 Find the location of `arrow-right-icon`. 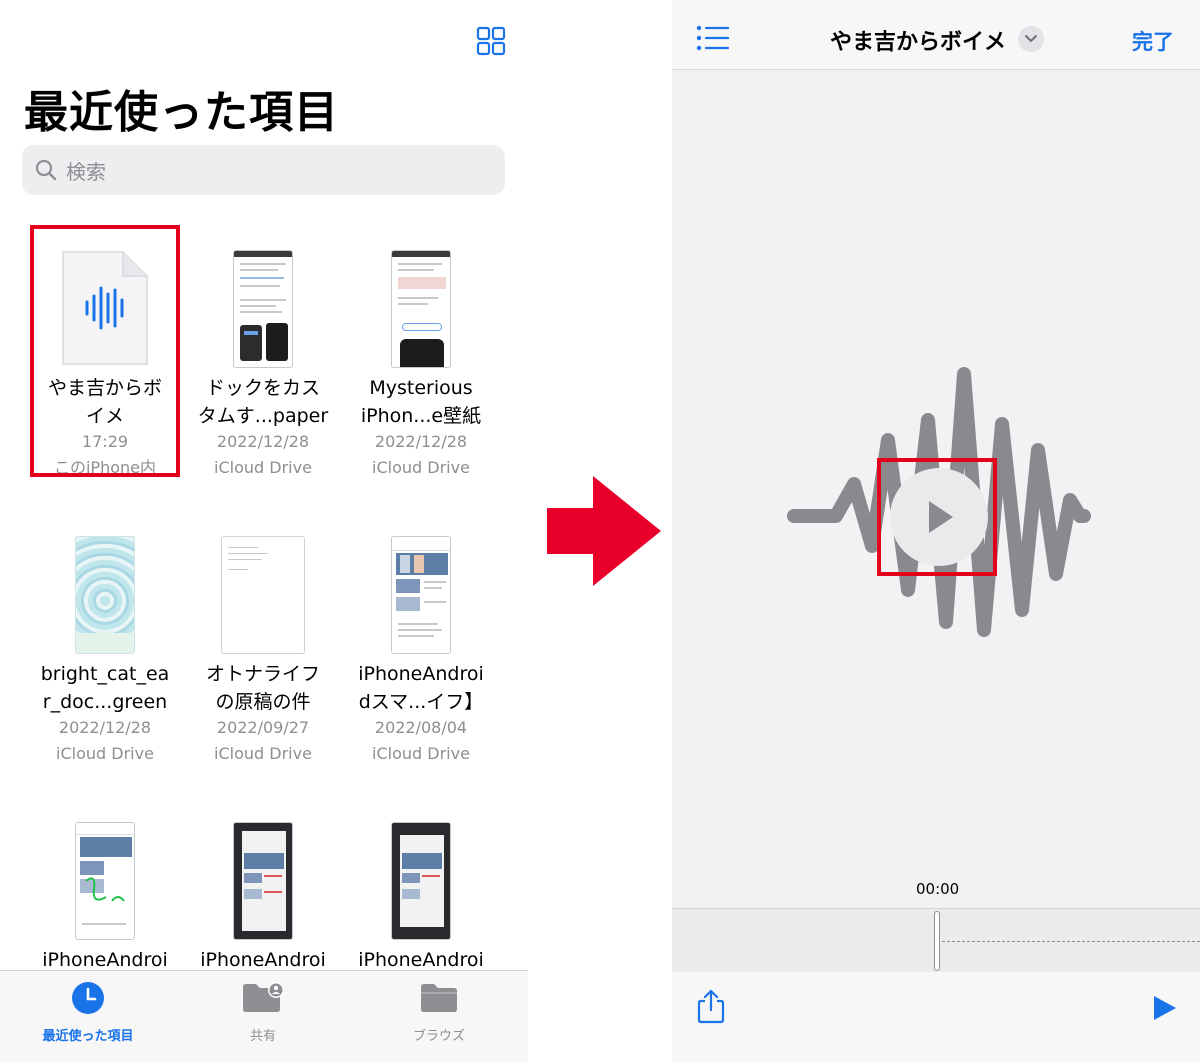

arrow-right-icon is located at coordinates (604, 531).